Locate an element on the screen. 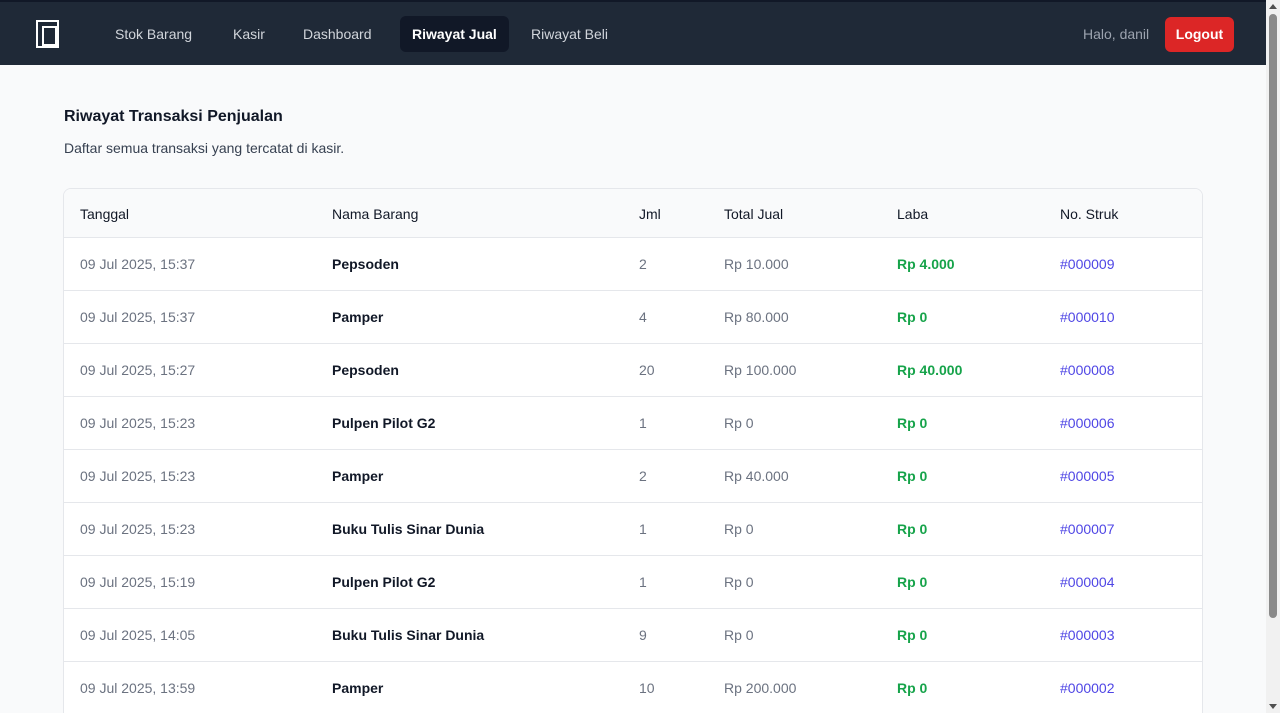  row-receipt-link: #000008 is located at coordinates (1087, 370).